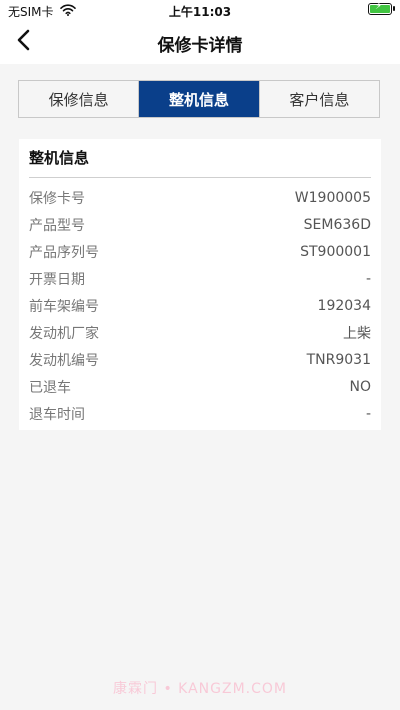  Describe the element at coordinates (200, 278) in the screenshot. I see `info-row-invoice-date: 开票日期 -` at that location.